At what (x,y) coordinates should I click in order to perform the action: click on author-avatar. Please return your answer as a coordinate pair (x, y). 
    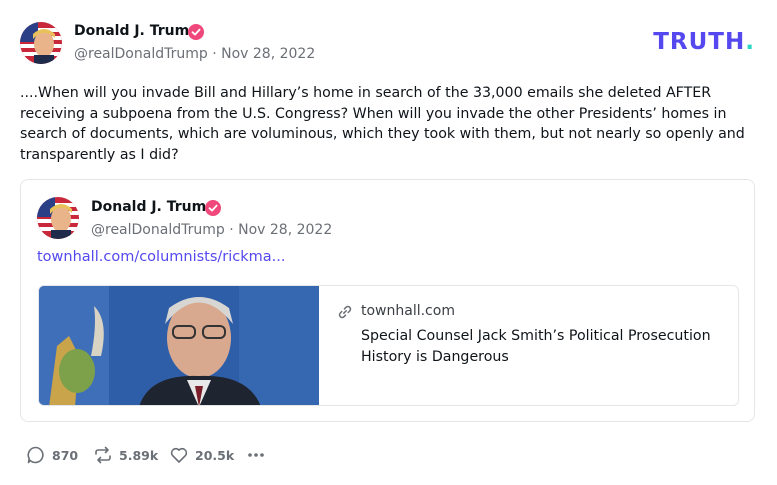
    Looking at the image, I should click on (41, 43).